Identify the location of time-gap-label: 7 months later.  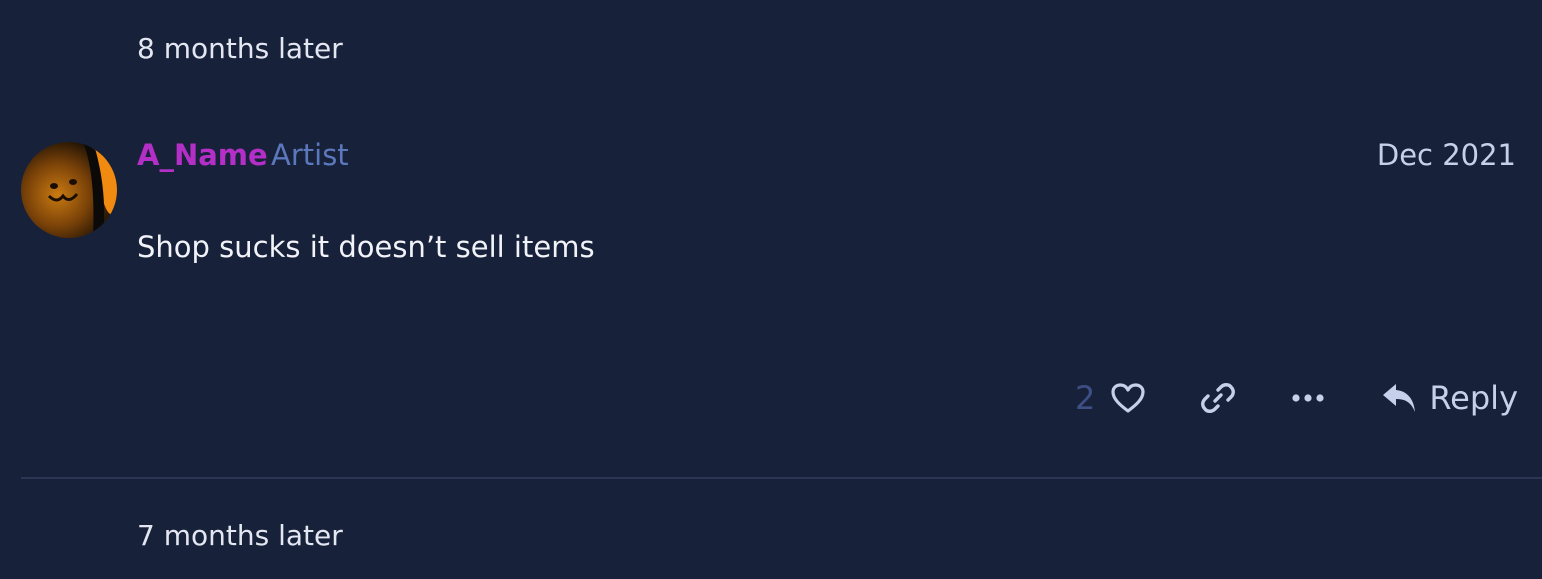
(240, 535).